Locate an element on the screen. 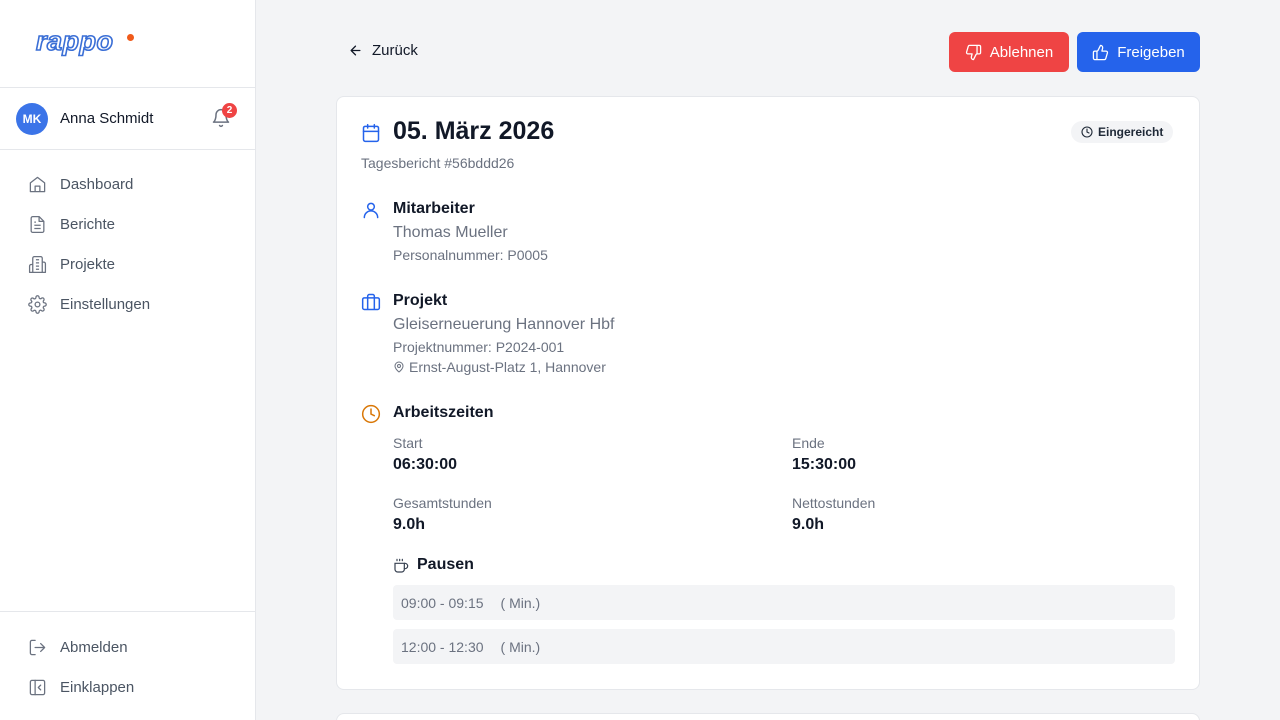 The image size is (1280, 720). document-icon is located at coordinates (37, 224).